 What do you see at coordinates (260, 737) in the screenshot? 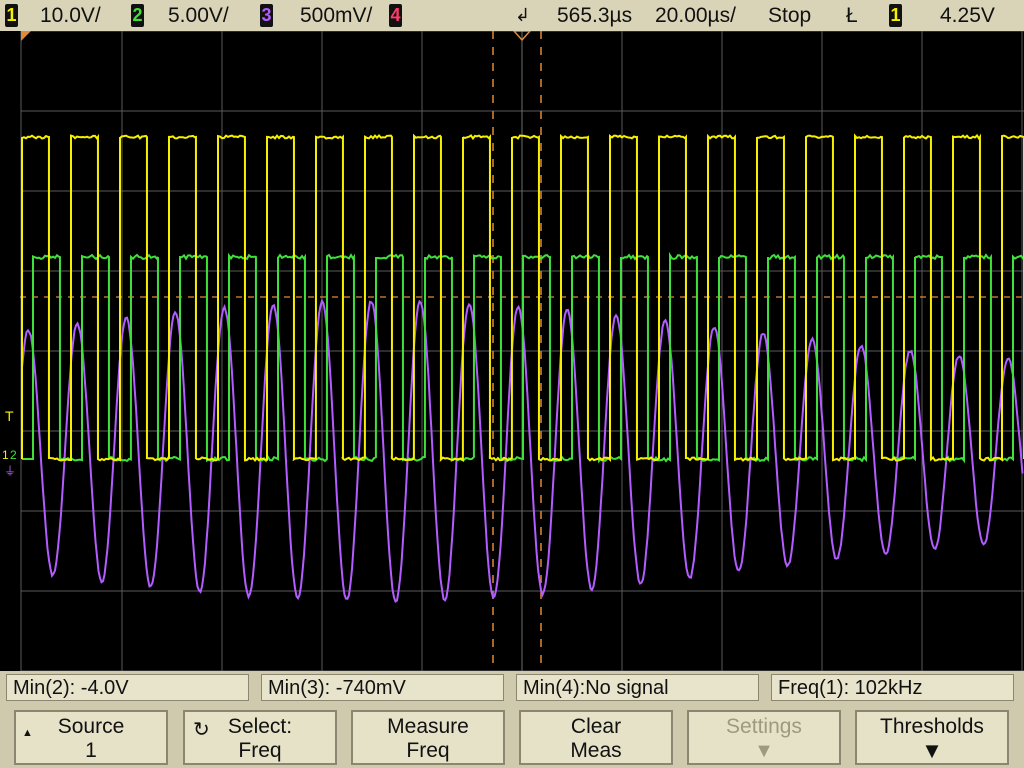
I see `select-button: ↻ Select: Freq` at bounding box center [260, 737].